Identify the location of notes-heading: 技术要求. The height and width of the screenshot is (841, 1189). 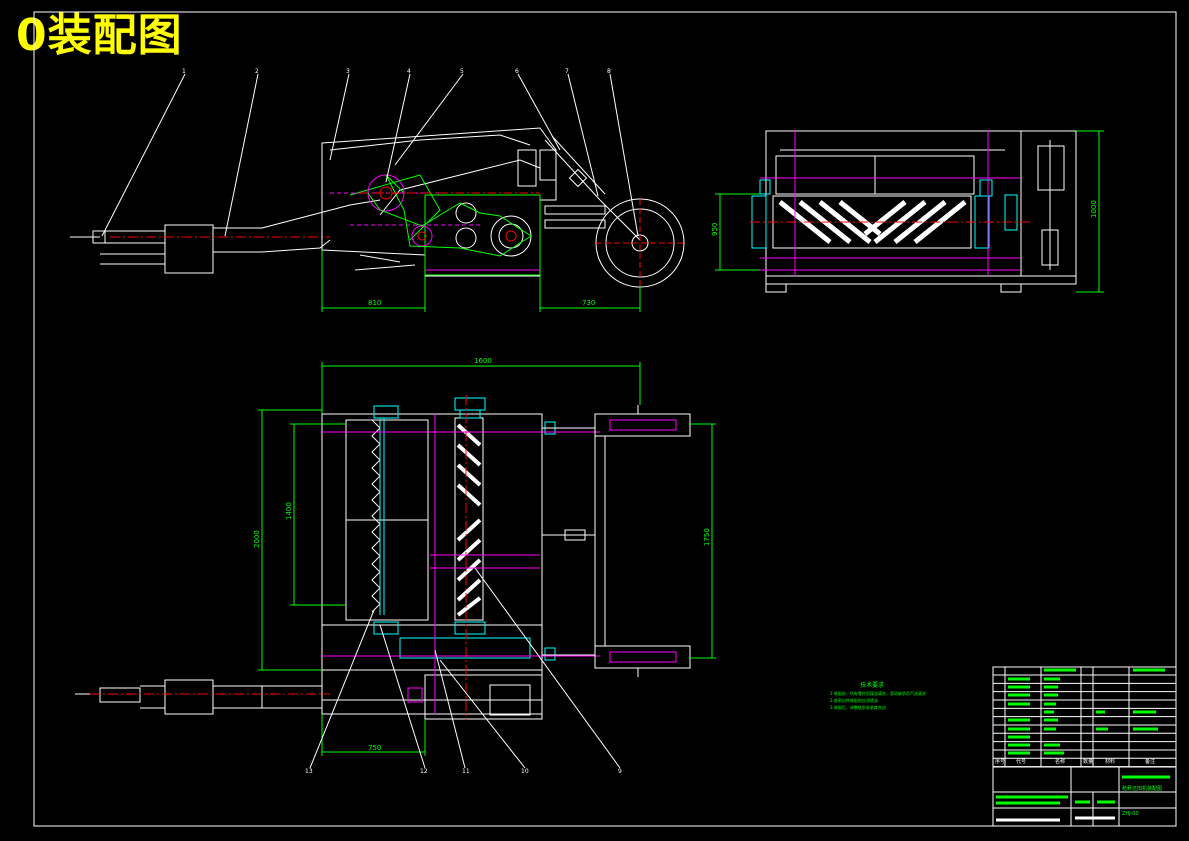
(872, 685).